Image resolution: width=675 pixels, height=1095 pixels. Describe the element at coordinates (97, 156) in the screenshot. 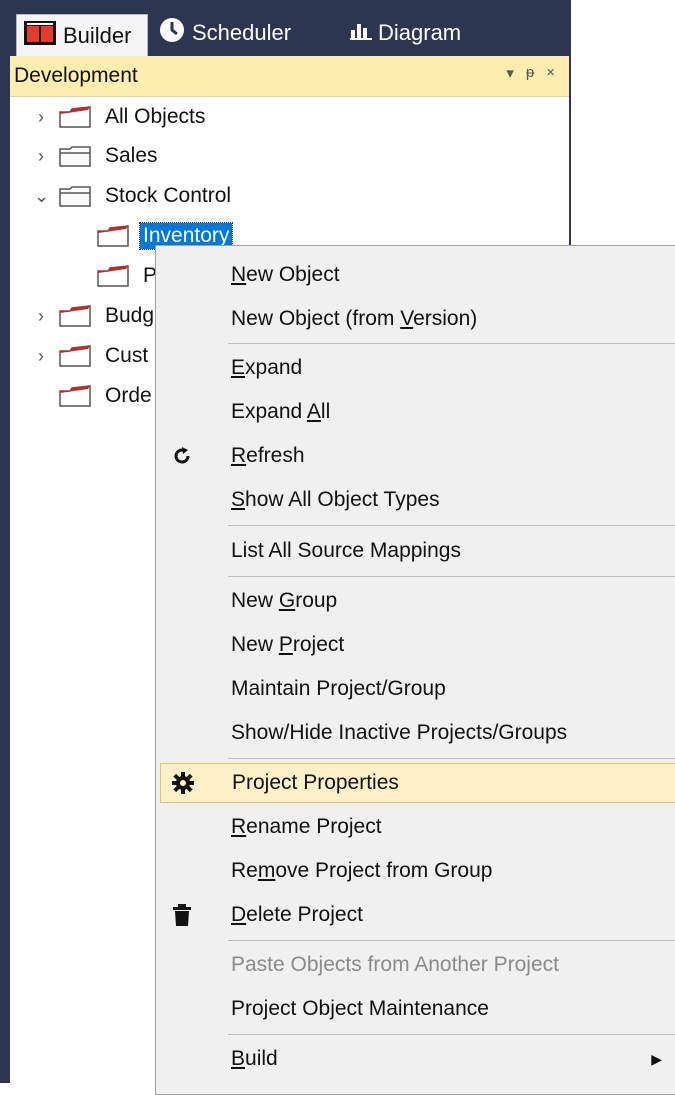

I see `tree-item-sales: › Sales` at that location.